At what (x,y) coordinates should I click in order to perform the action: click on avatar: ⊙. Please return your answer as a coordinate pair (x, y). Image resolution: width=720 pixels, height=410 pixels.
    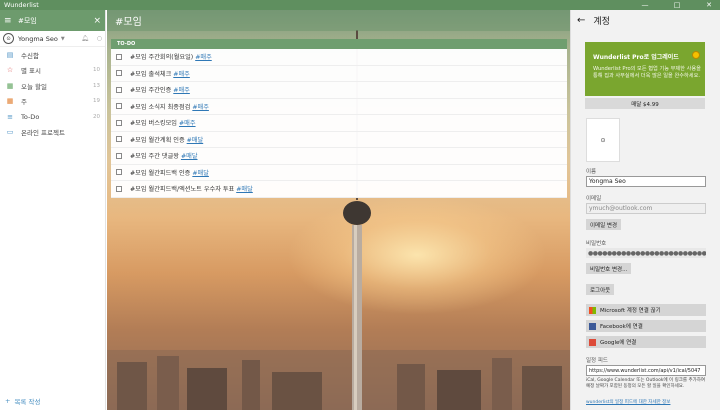
    Looking at the image, I should click on (8, 38).